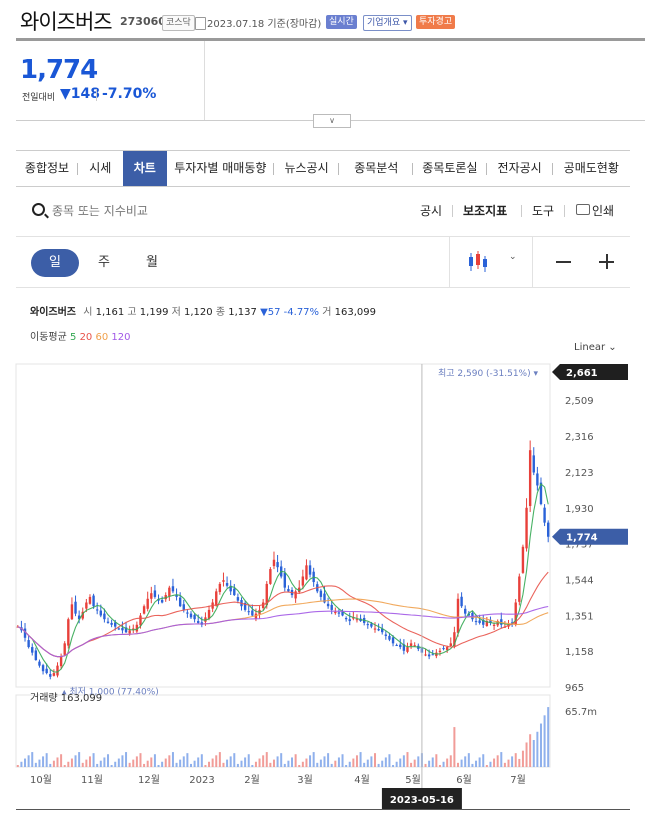  I want to click on x-tick-label: 3월, so click(305, 780).